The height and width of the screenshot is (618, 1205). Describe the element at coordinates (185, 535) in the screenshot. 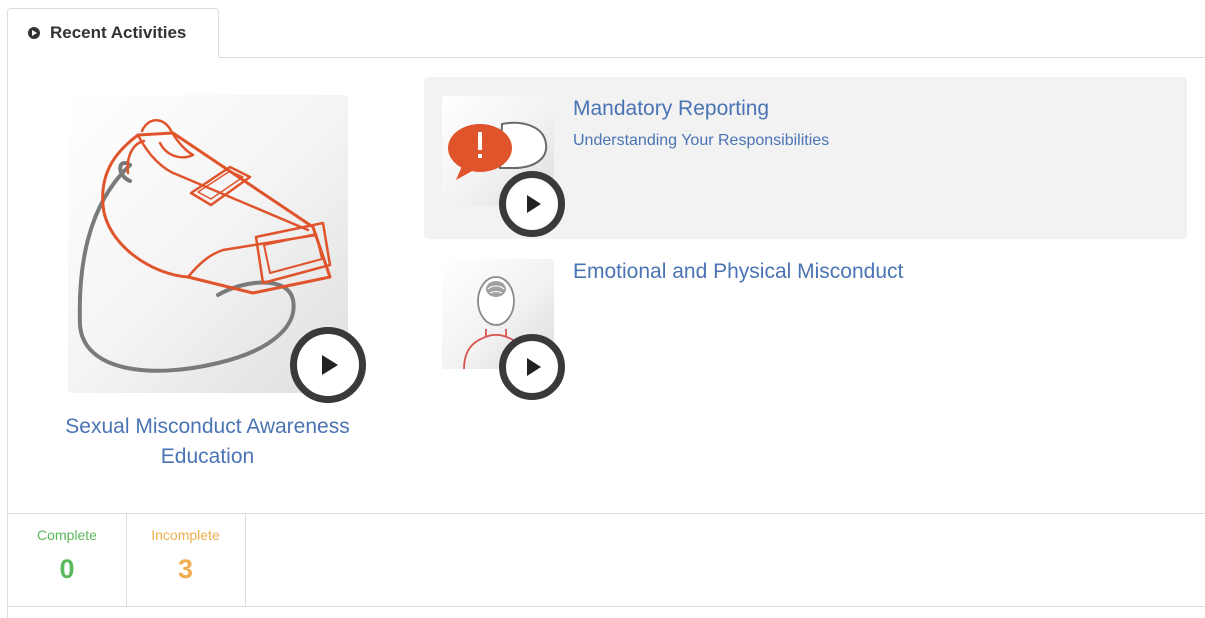

I see `stat-label: Incomplete` at that location.